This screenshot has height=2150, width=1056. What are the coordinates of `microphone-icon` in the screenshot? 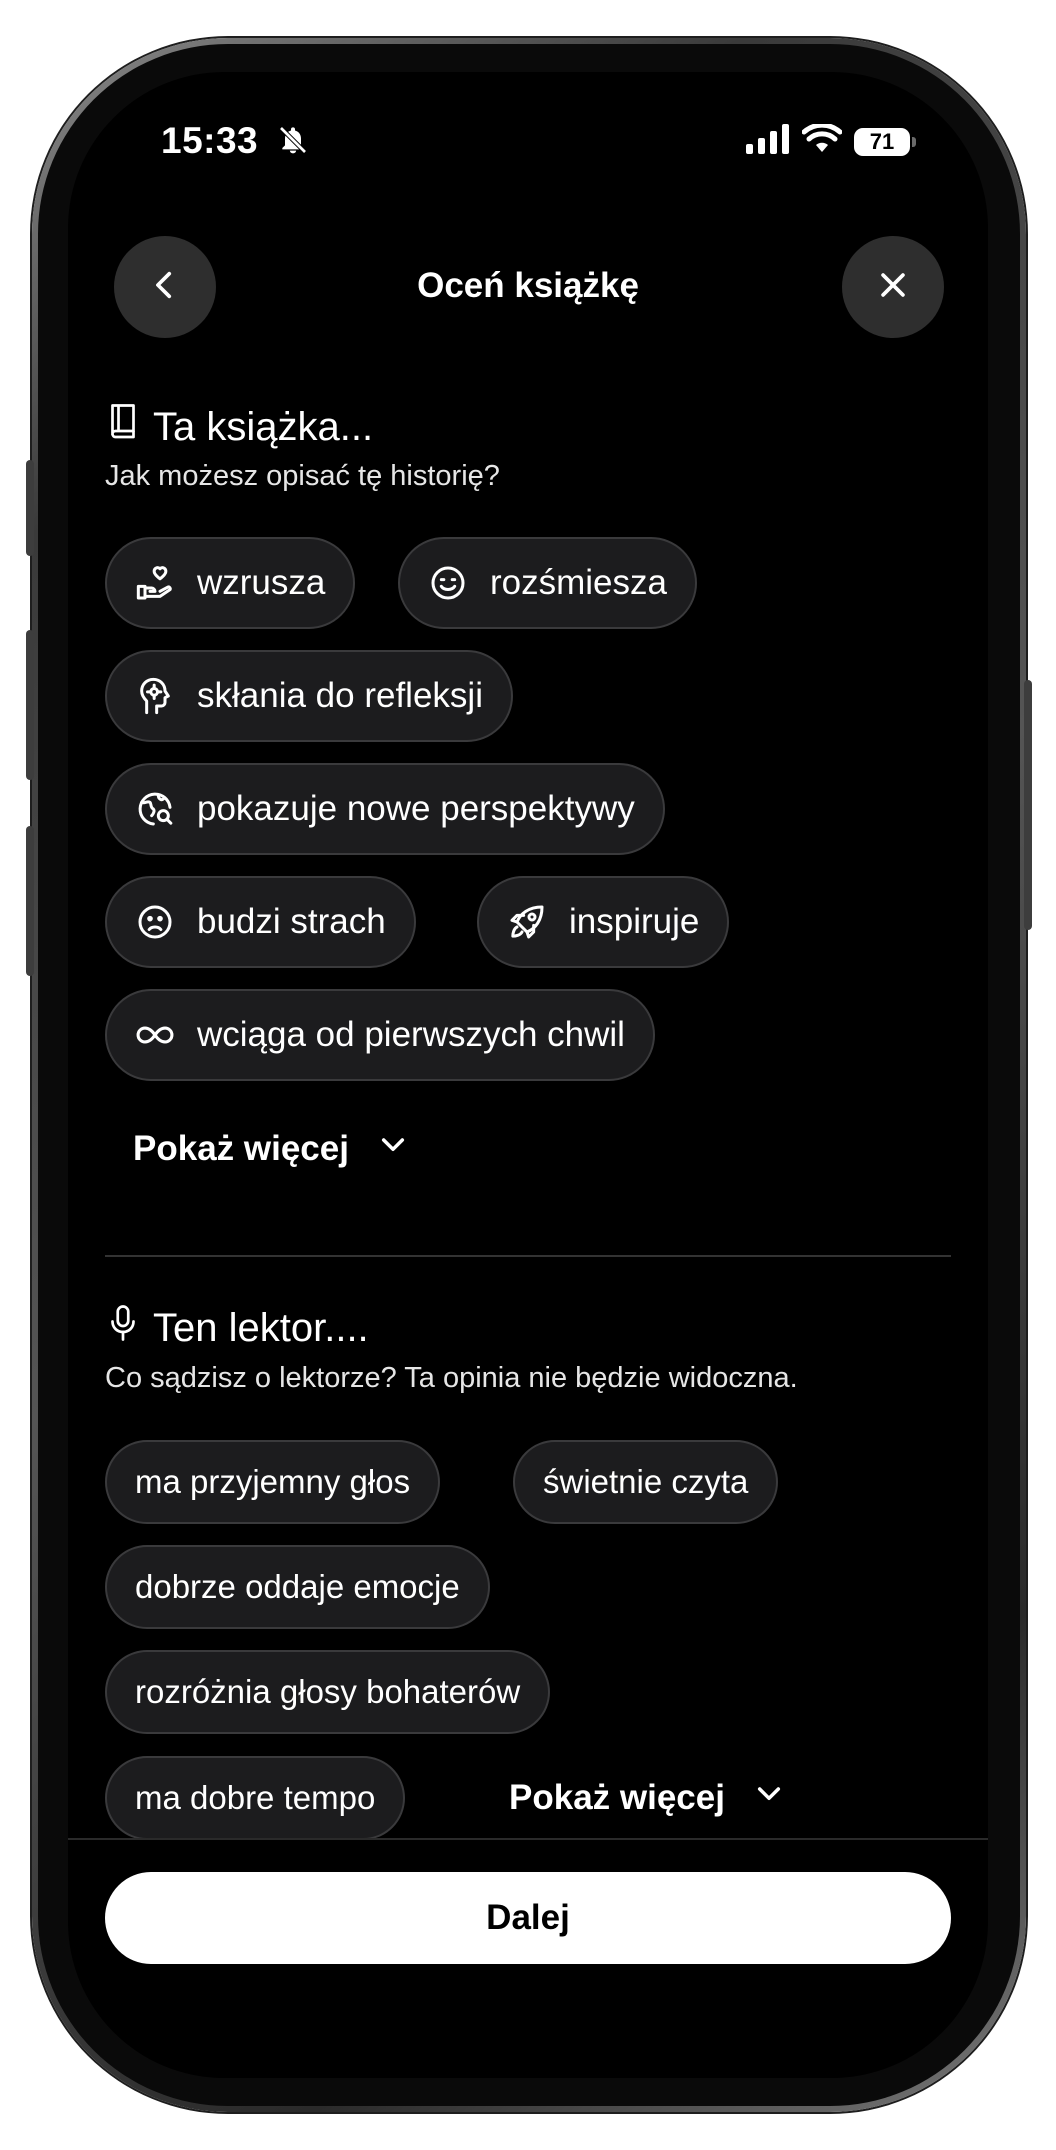 It's located at (123, 1328).